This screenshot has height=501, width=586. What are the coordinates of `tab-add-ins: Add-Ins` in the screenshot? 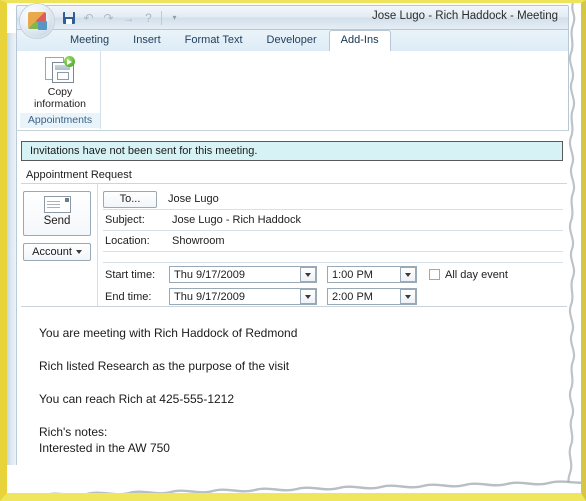 It's located at (359, 40).